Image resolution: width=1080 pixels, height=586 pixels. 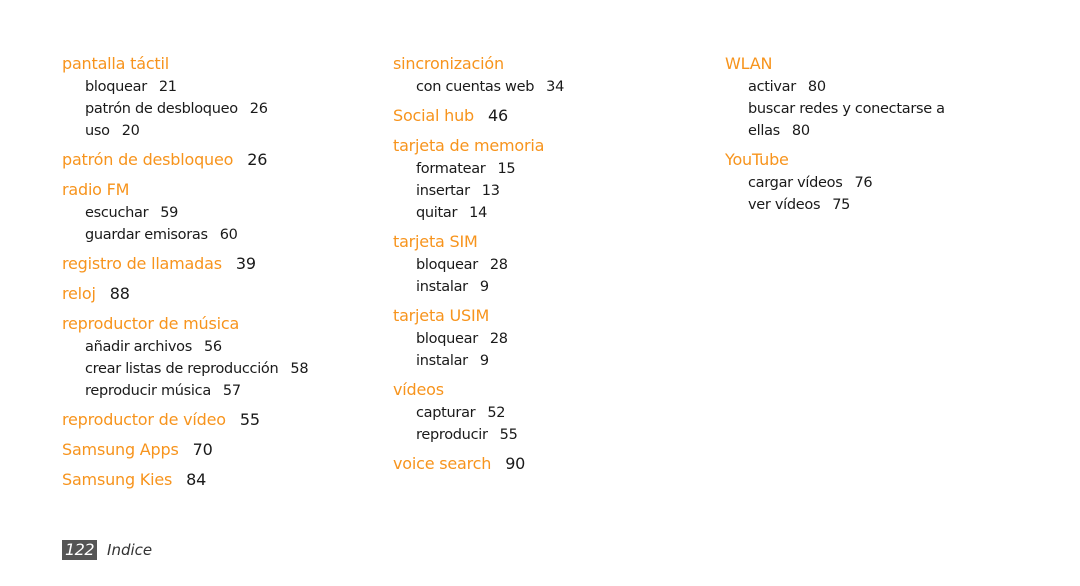 I want to click on index-term: Social hub 46, so click(x=543, y=116).